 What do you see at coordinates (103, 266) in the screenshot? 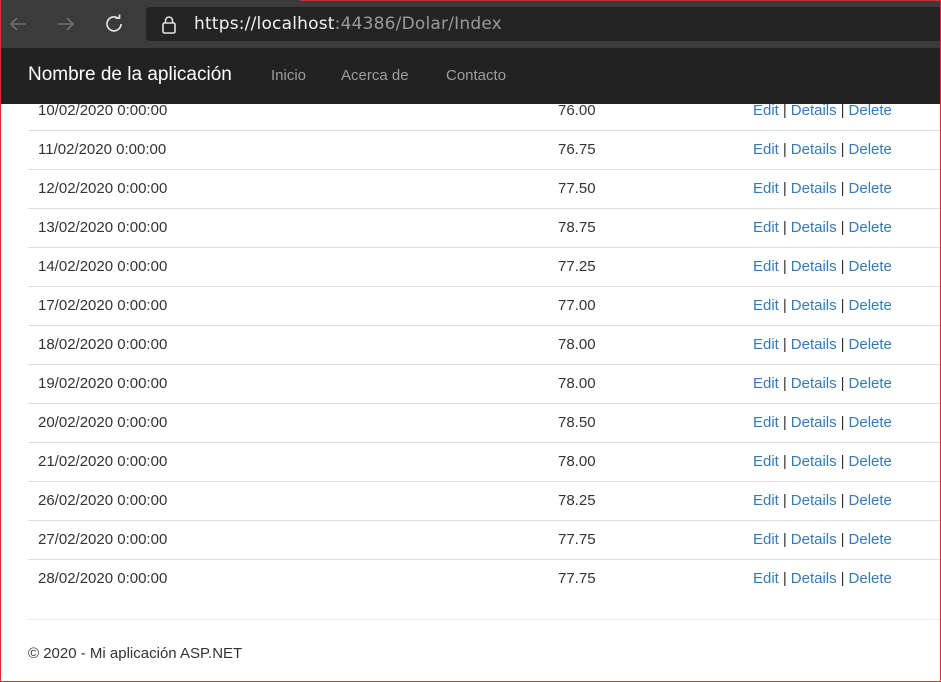
I see `date-cell: 14/02/2020 0:00:00` at bounding box center [103, 266].